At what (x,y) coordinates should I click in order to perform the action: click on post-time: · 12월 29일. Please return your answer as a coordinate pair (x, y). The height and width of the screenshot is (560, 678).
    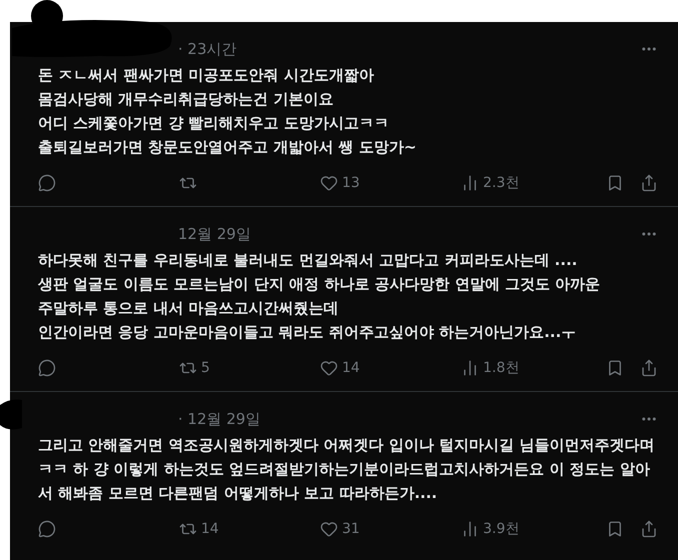
    Looking at the image, I should click on (220, 419).